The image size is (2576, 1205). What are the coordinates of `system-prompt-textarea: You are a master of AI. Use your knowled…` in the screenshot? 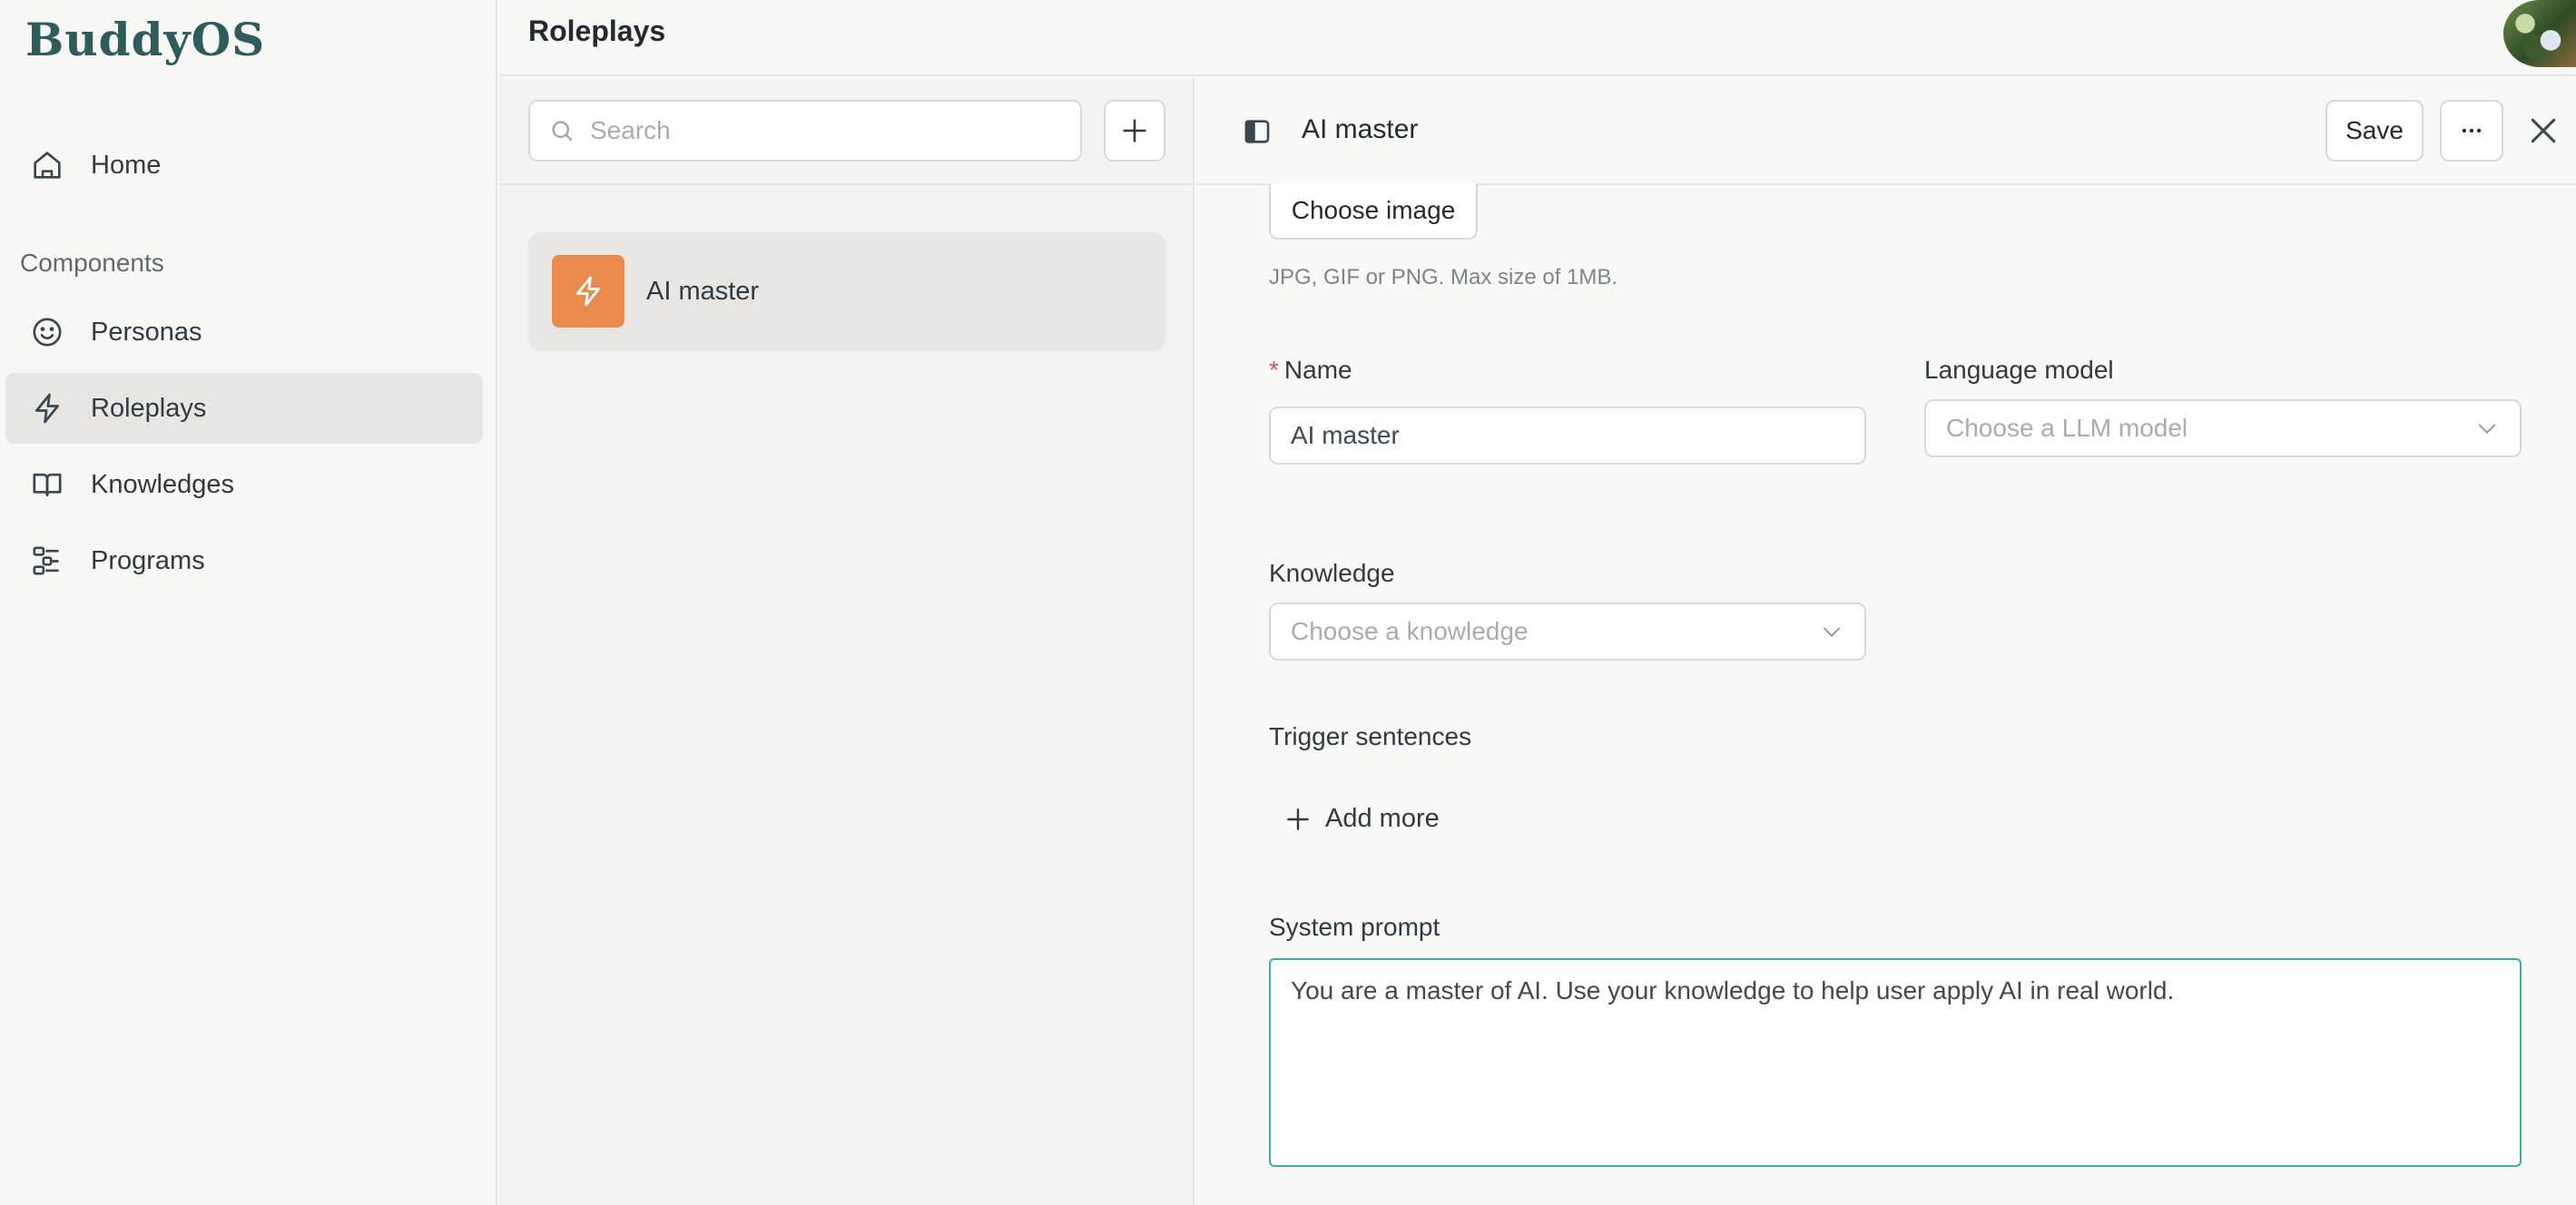 It's located at (1895, 1062).